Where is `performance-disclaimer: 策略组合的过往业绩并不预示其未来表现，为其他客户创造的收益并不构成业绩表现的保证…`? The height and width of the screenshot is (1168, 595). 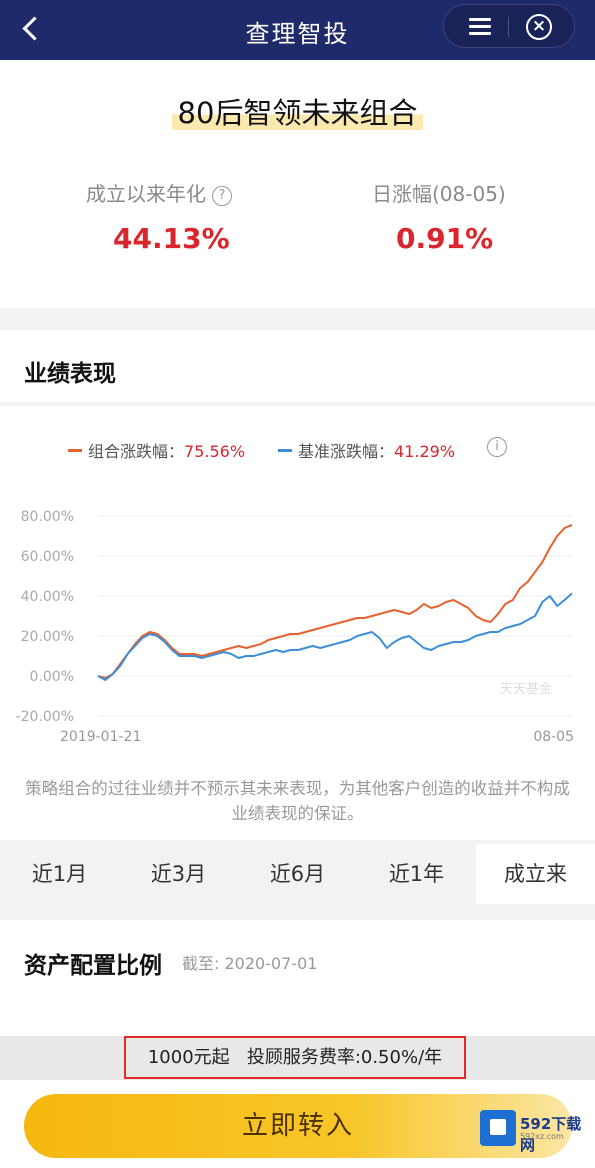
performance-disclaimer: 策略组合的过往业绩并不预示其未来表现，为其他客户创造的收益并不构成业绩表现的保证… is located at coordinates (297, 801).